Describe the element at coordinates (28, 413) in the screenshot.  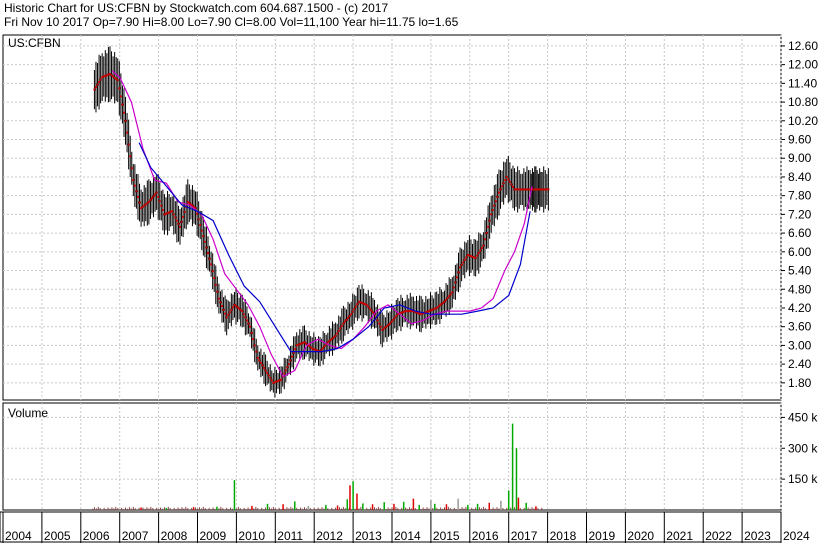
I see `volume-panel-label: Volume` at that location.